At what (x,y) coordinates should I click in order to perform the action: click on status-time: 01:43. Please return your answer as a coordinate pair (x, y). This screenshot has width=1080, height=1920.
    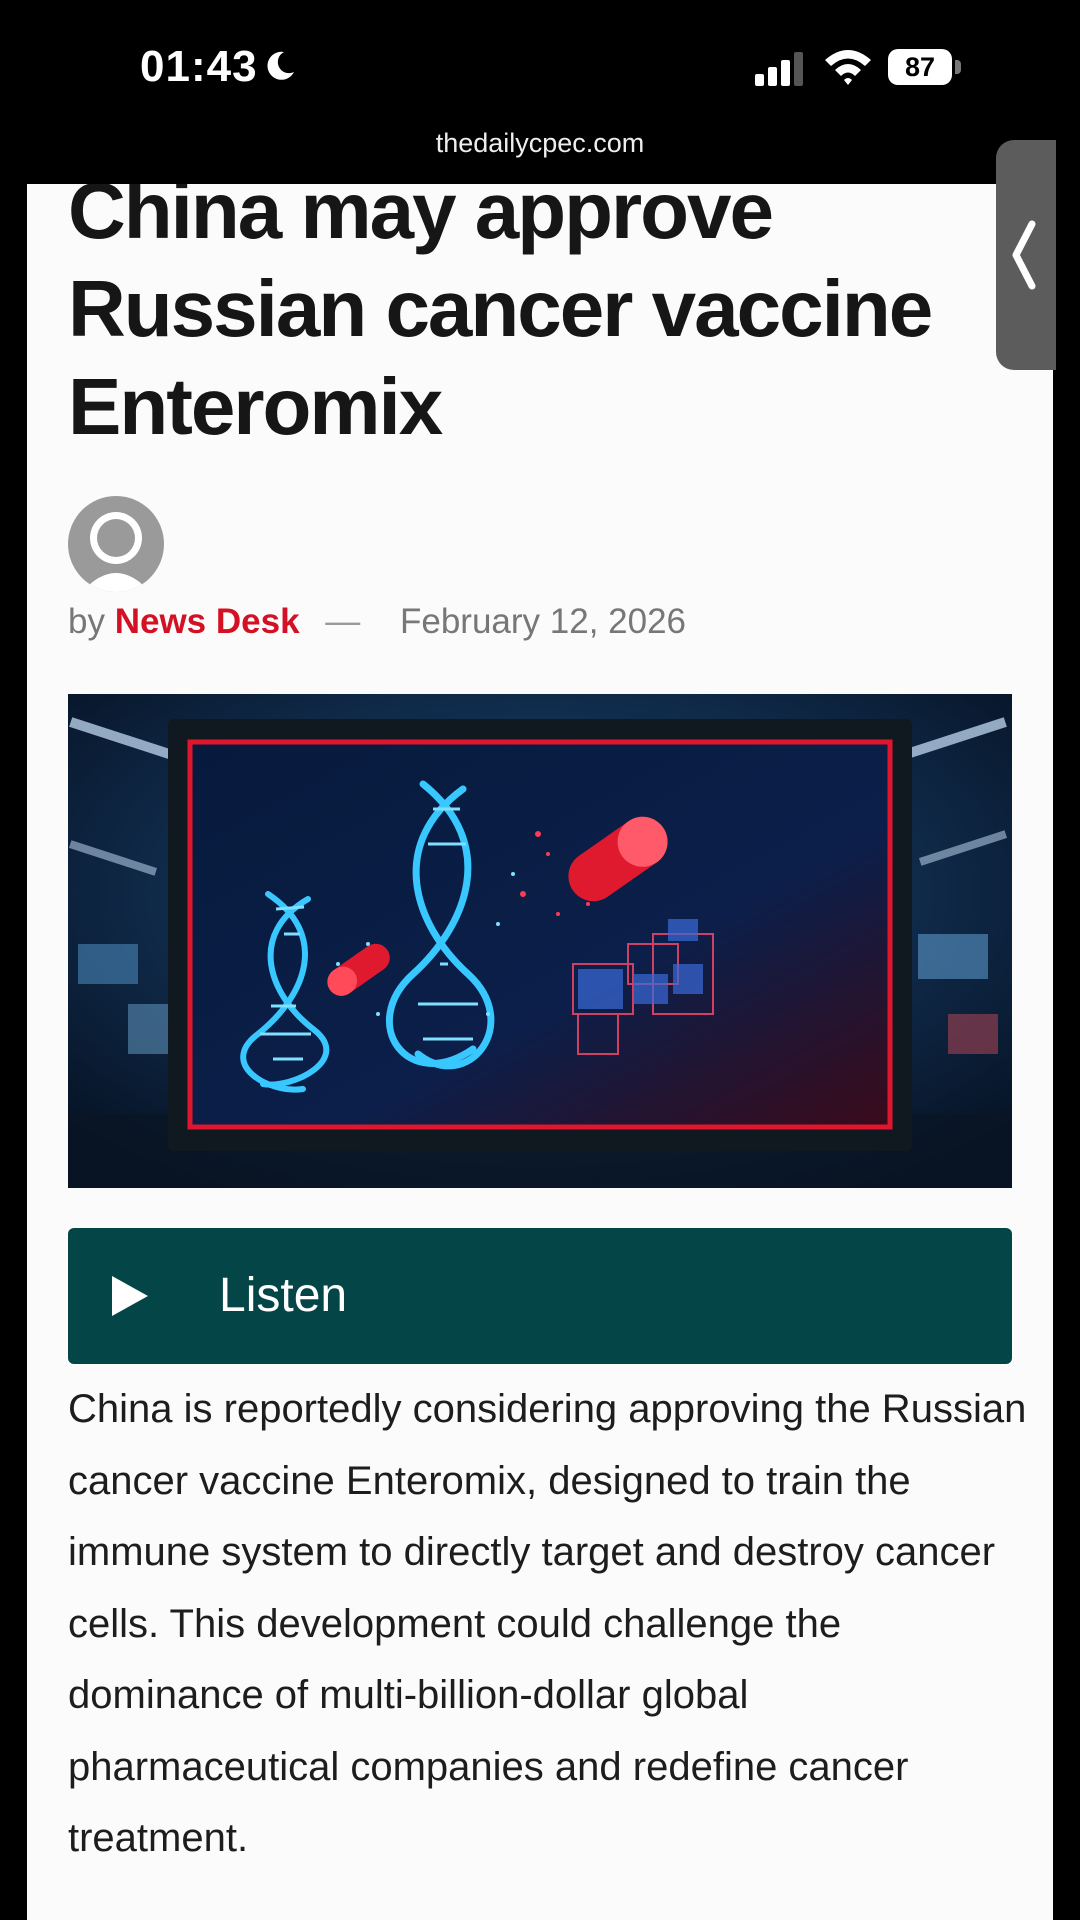
    Looking at the image, I should click on (199, 66).